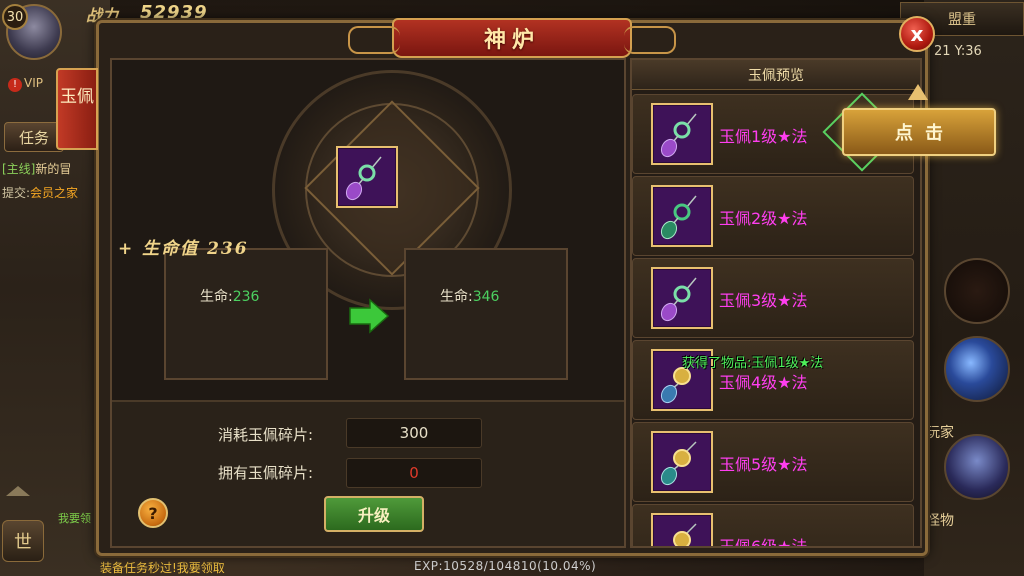 Image resolution: width=1024 pixels, height=576 pixels. I want to click on monster-target-label: 怪物, so click(940, 520).